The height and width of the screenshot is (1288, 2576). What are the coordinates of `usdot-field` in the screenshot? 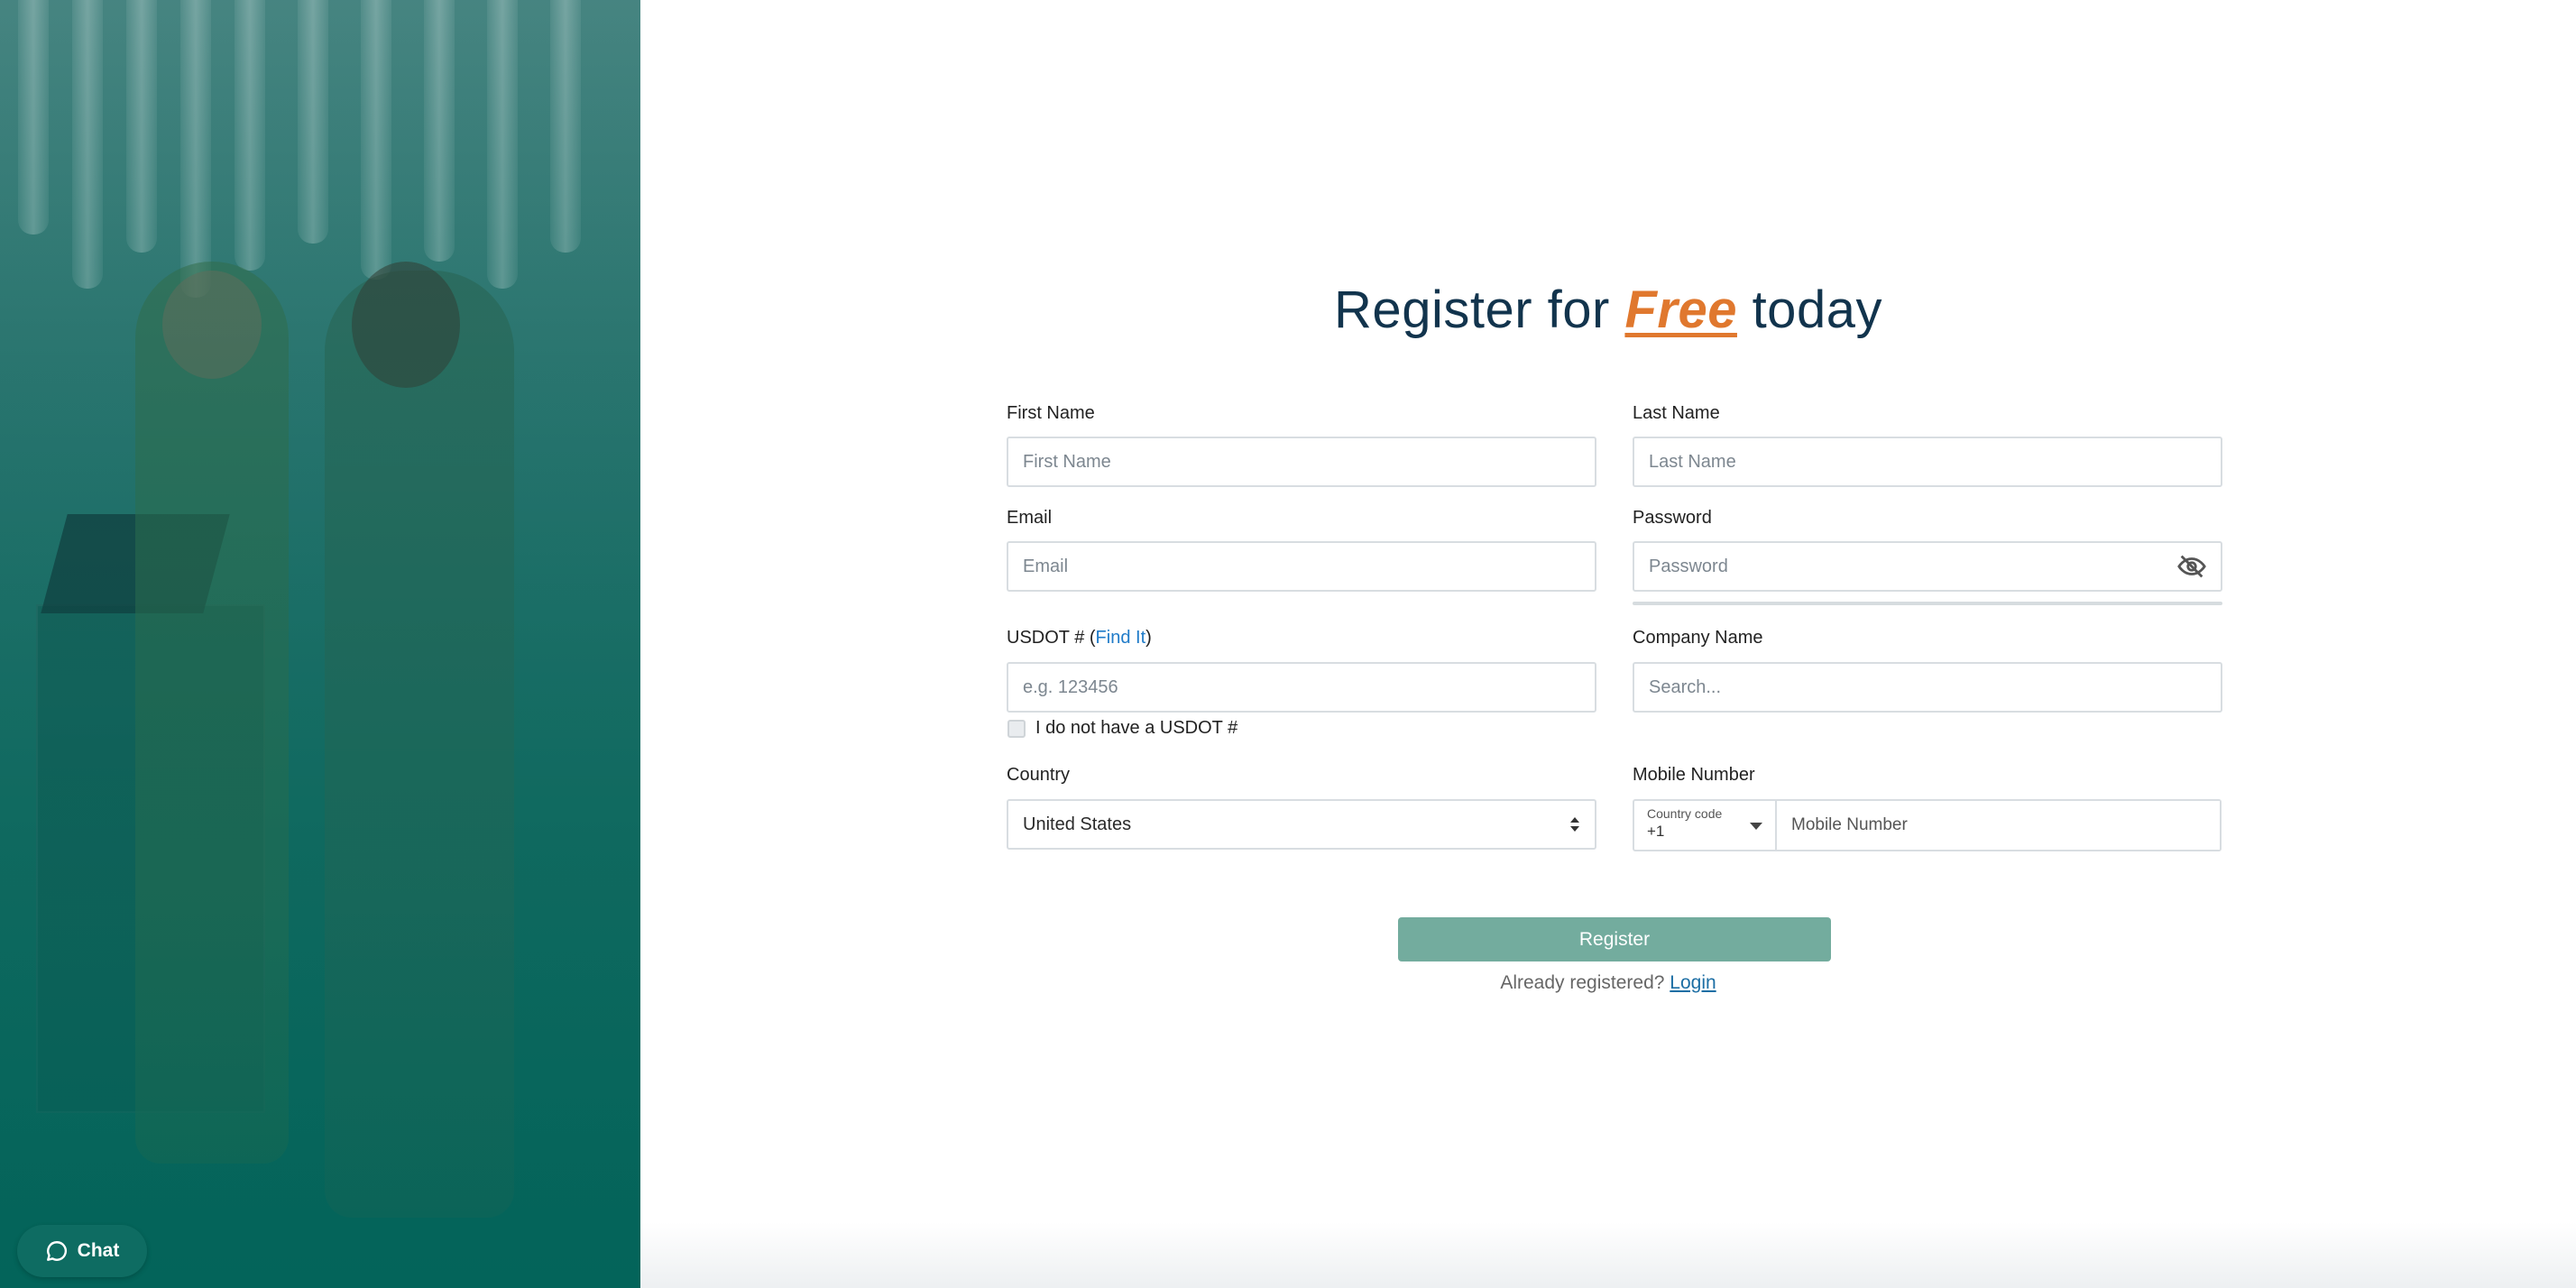 It's located at (1302, 687).